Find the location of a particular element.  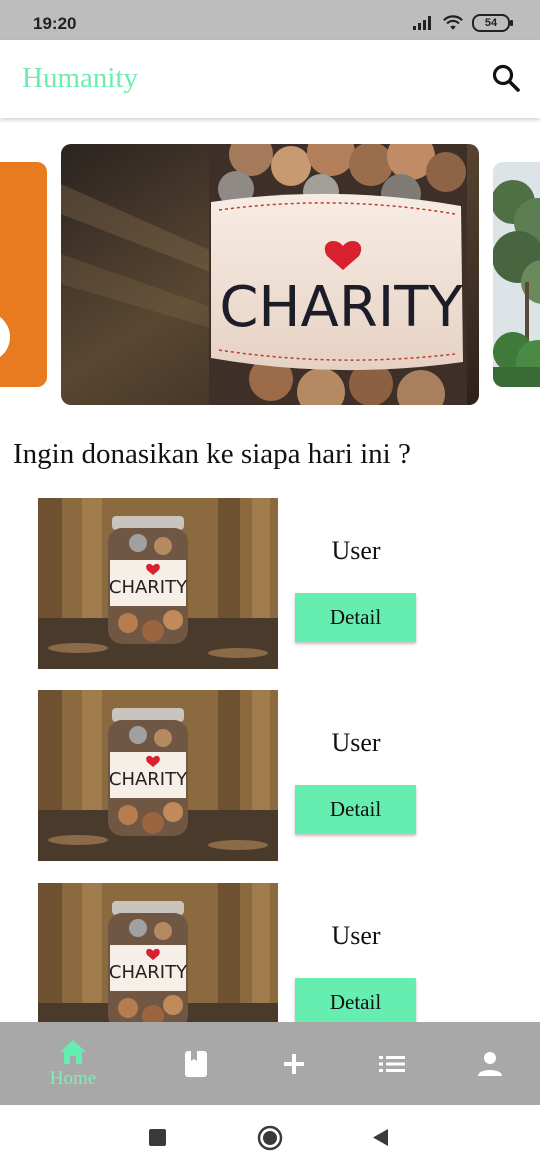

banner-card-next is located at coordinates (516, 274).